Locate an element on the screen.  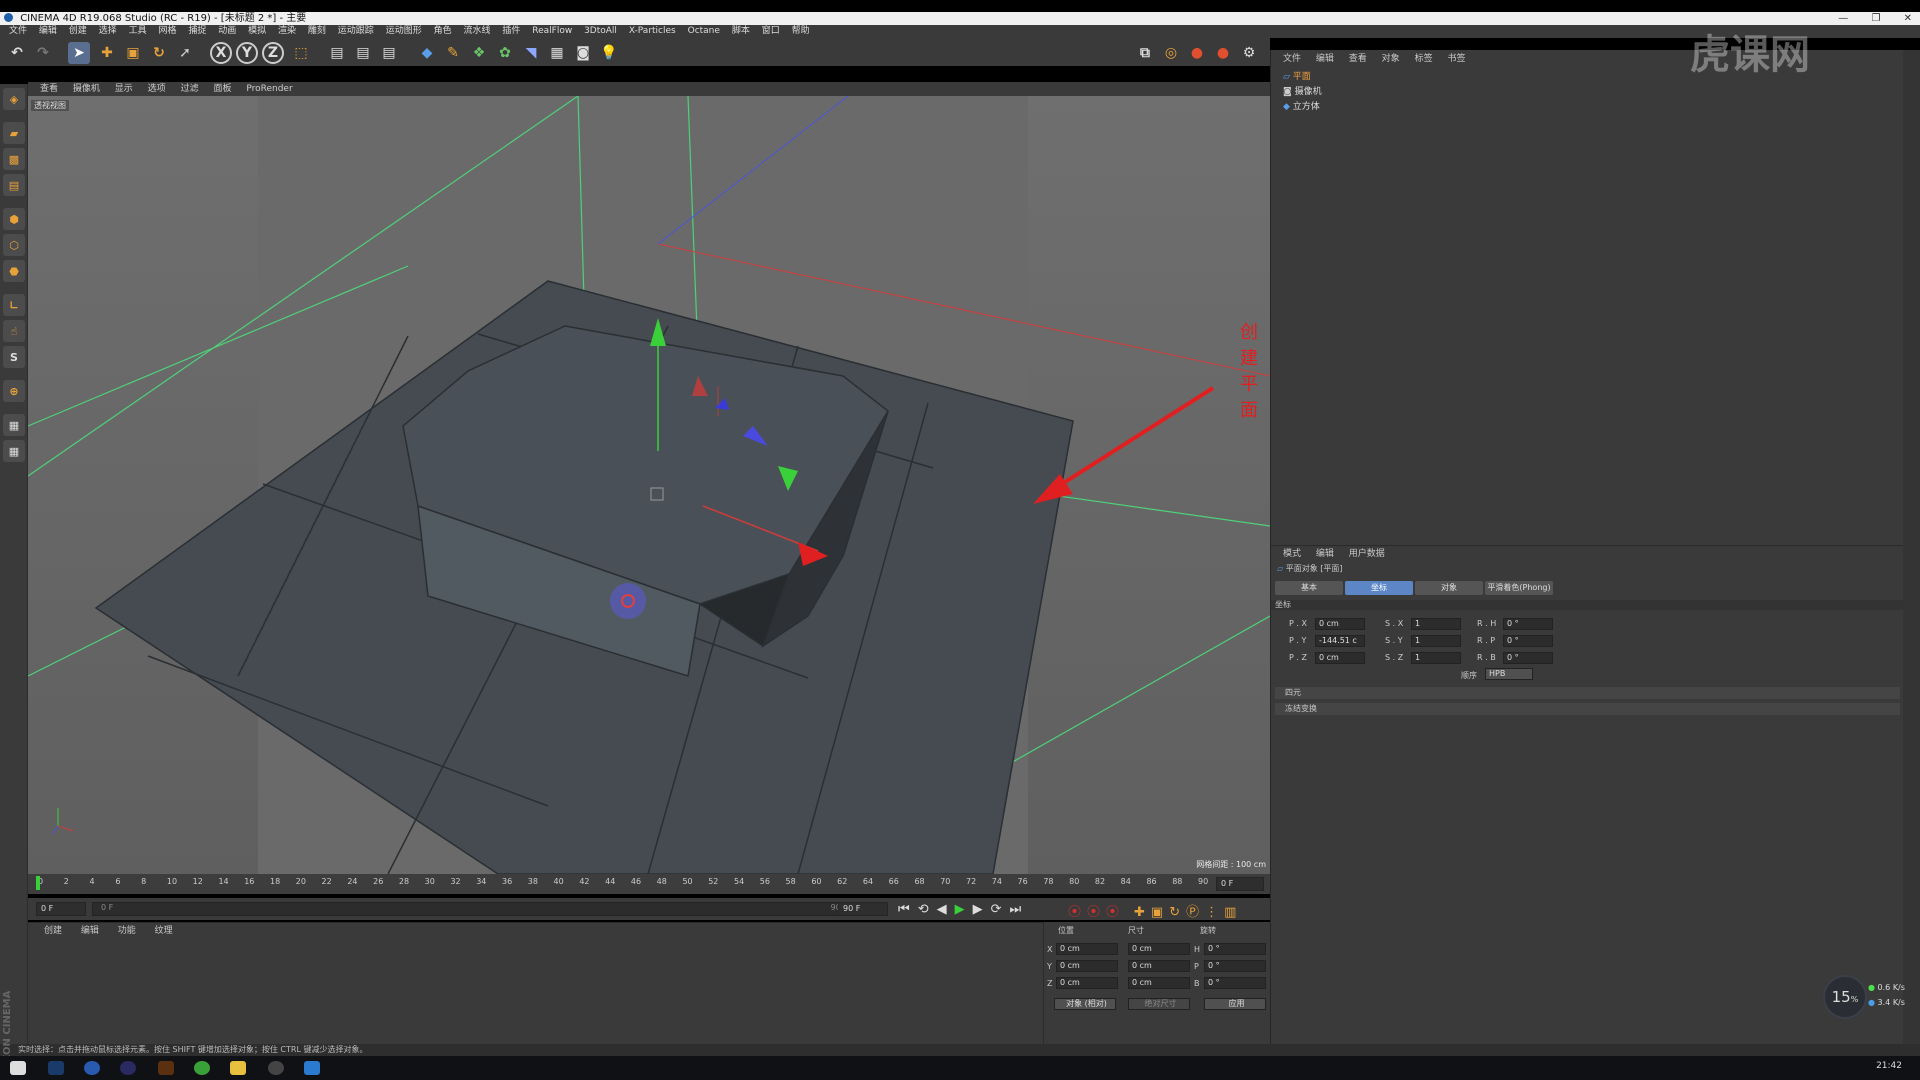
objects-menu-bookmarks: 书签 is located at coordinates (1456, 59).